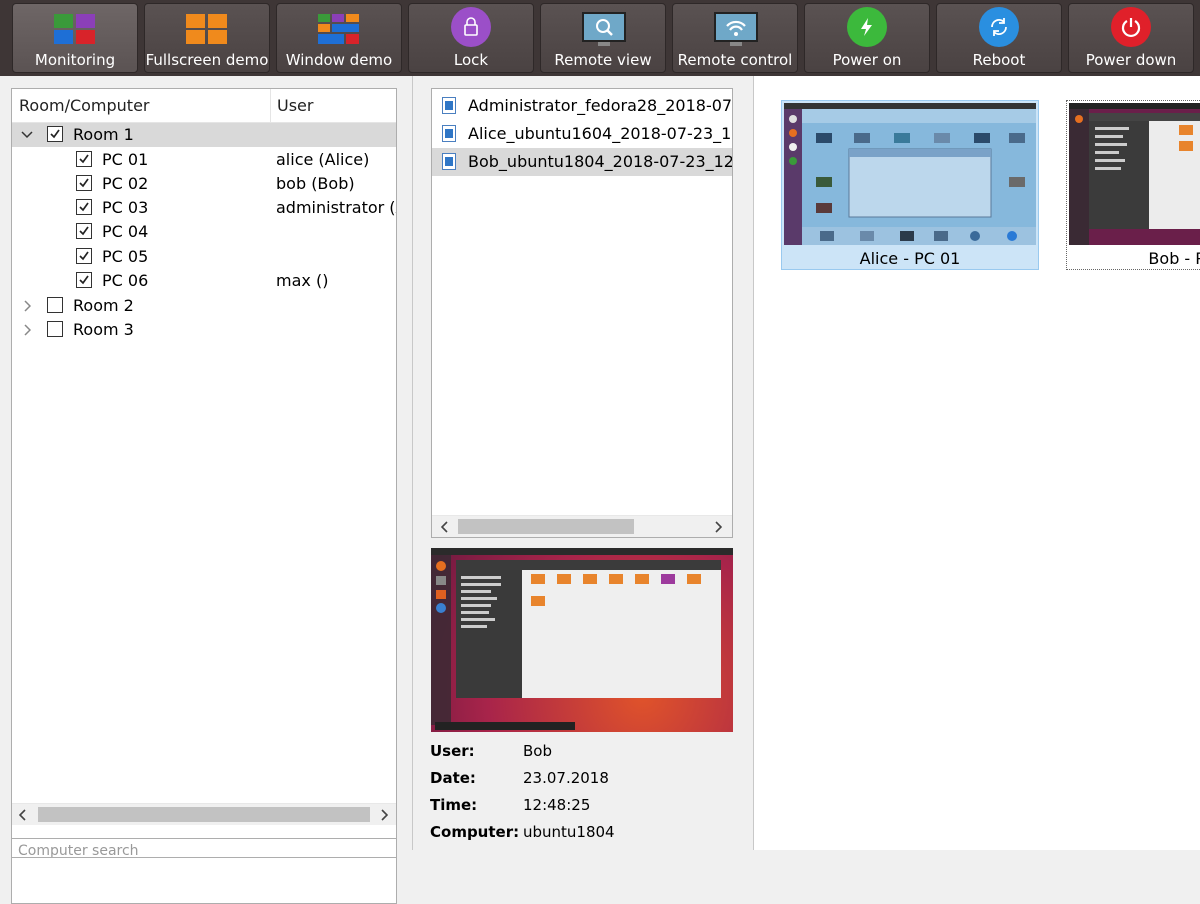  I want to click on file-item-selected: Bob_ubuntu1804_2018-07-23_12-48, so click(582, 162).